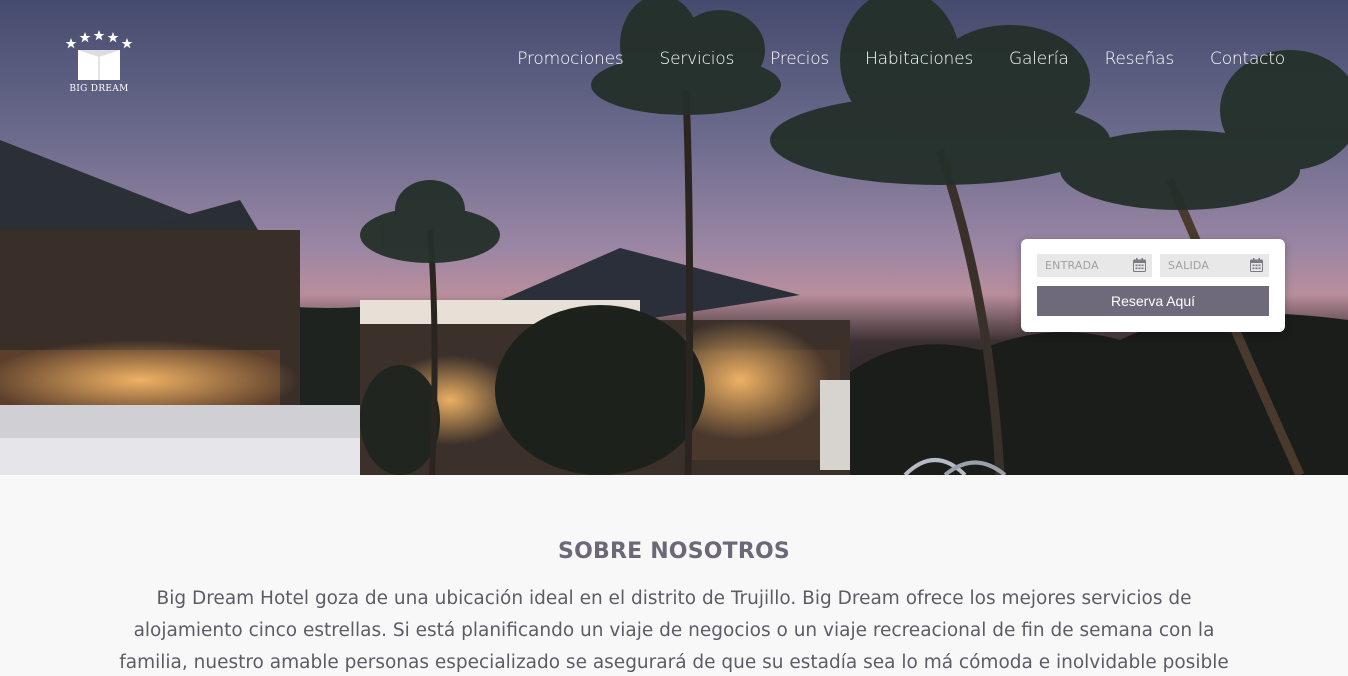 The width and height of the screenshot is (1348, 676). Describe the element at coordinates (674, 551) in the screenshot. I see `about-title: SOBRE NOSOTROS` at that location.